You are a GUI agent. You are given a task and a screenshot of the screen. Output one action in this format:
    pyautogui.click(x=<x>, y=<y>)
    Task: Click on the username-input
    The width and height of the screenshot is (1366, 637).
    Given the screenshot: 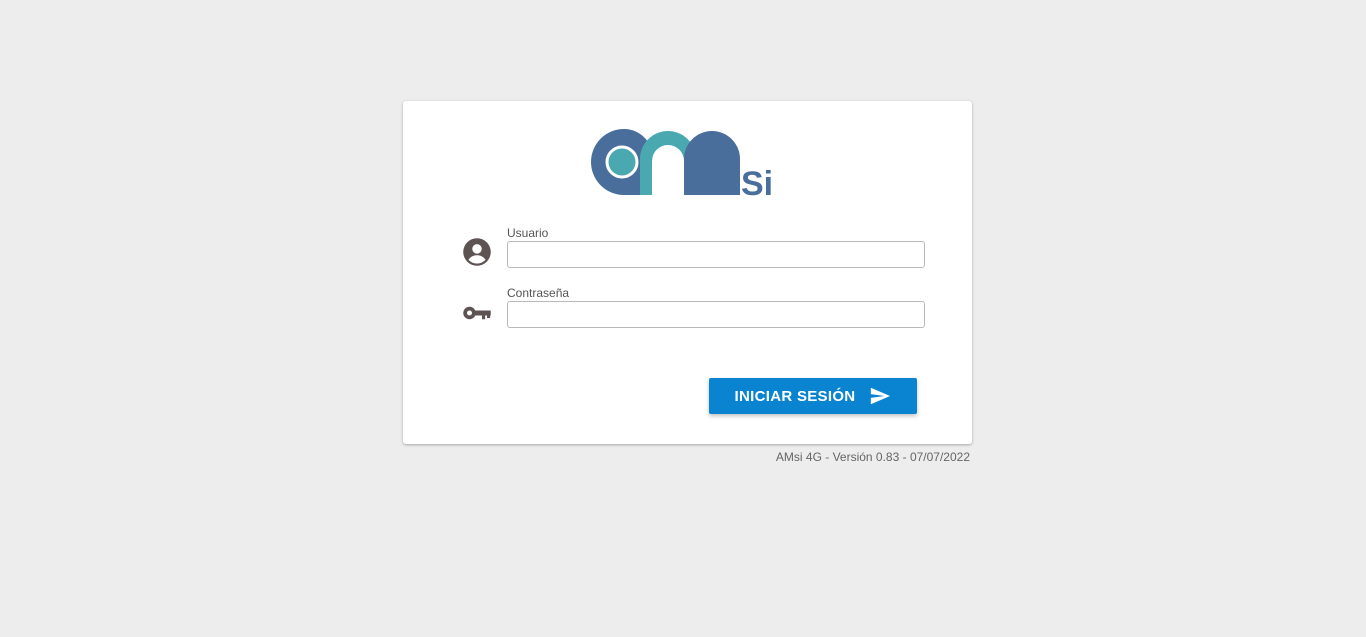 What is the action you would take?
    pyautogui.click(x=716, y=254)
    